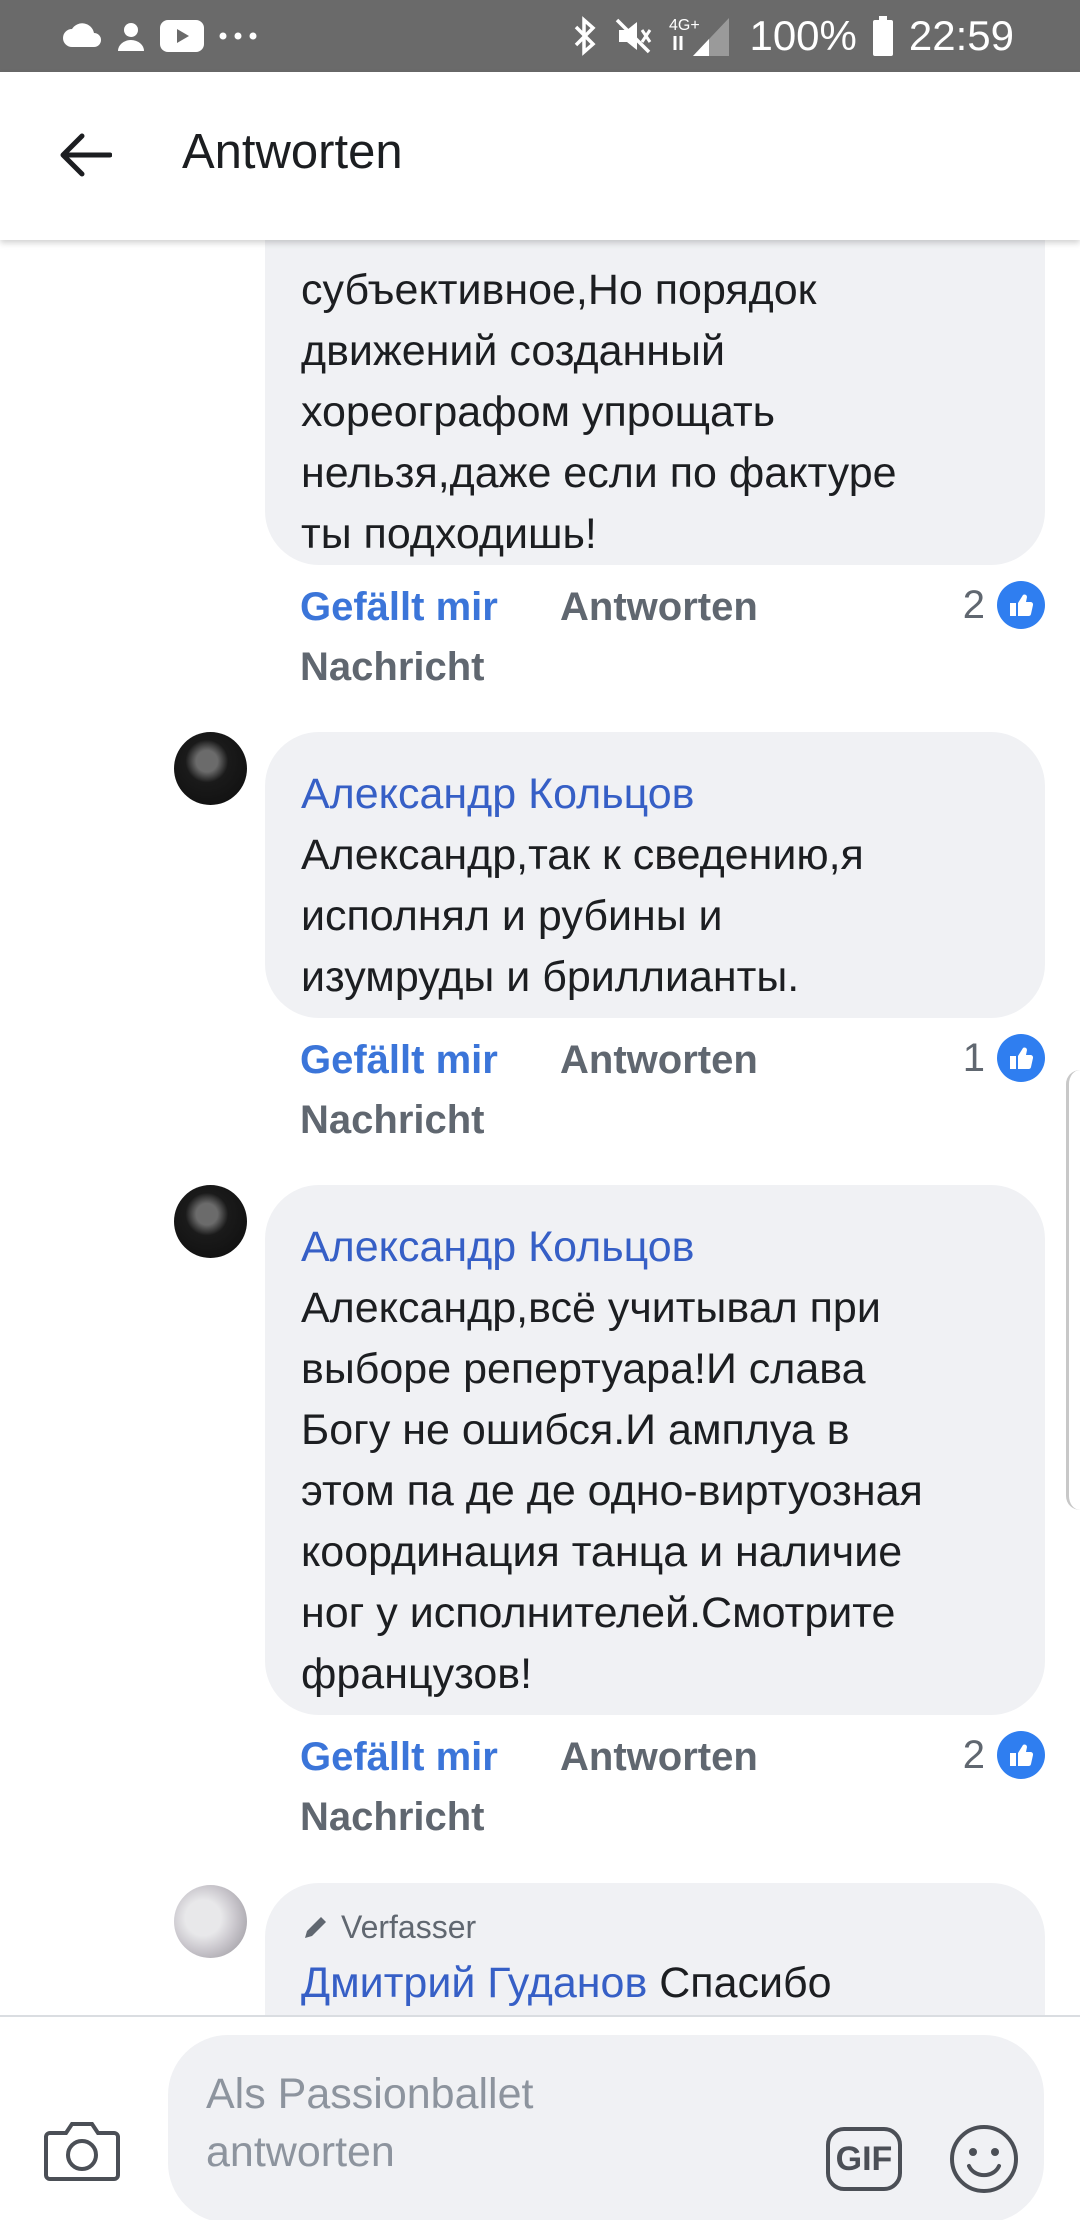 Image resolution: width=1080 pixels, height=2220 pixels. What do you see at coordinates (238, 36) in the screenshot?
I see `more-icon` at bounding box center [238, 36].